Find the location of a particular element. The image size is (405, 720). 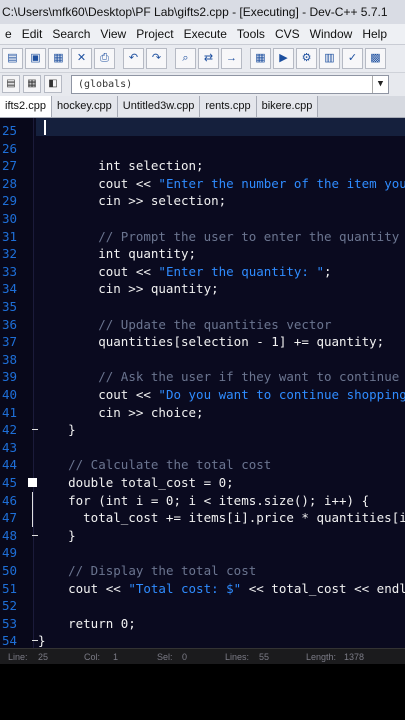

code-line: quantities[selection - 1] += quantity; is located at coordinates (202, 342).